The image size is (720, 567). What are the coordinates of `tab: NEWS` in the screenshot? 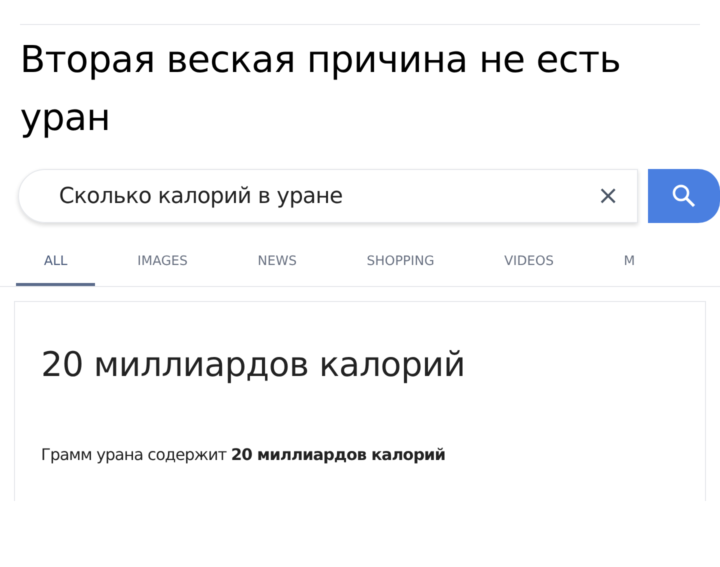 It's located at (277, 265).